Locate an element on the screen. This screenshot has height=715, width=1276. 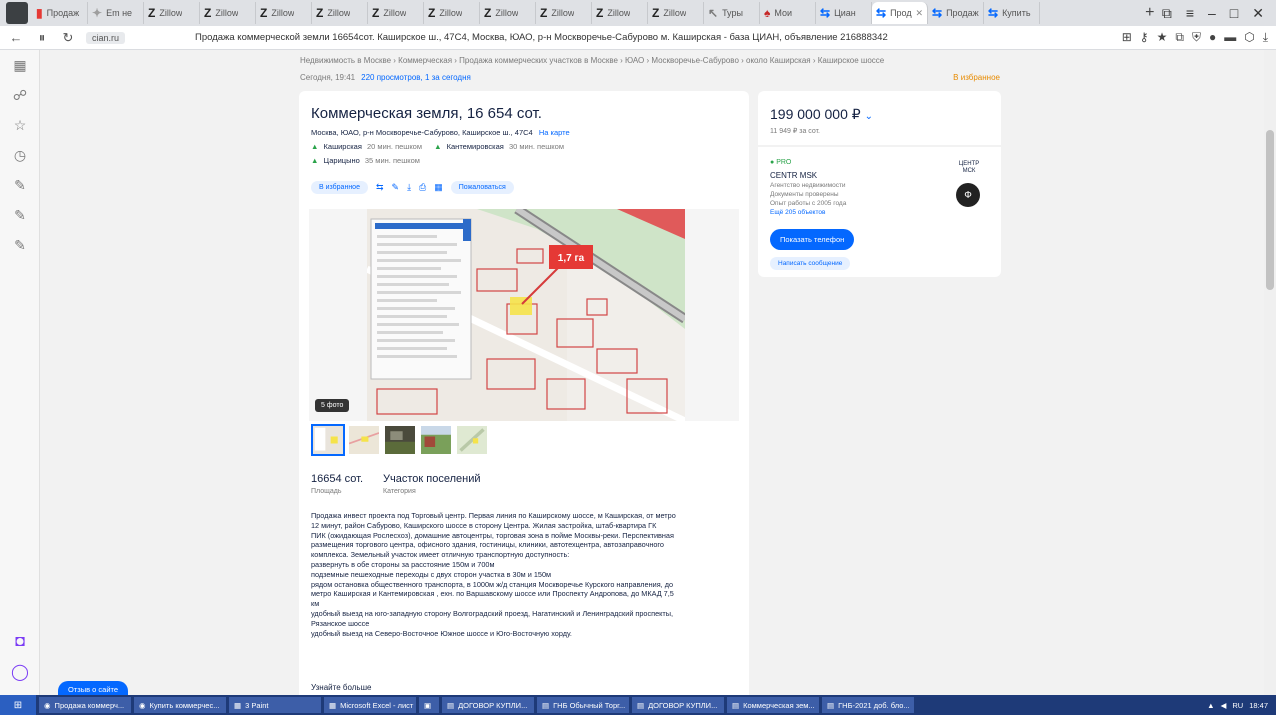
browser-tab: ⇆ Циан is located at coordinates (844, 13).